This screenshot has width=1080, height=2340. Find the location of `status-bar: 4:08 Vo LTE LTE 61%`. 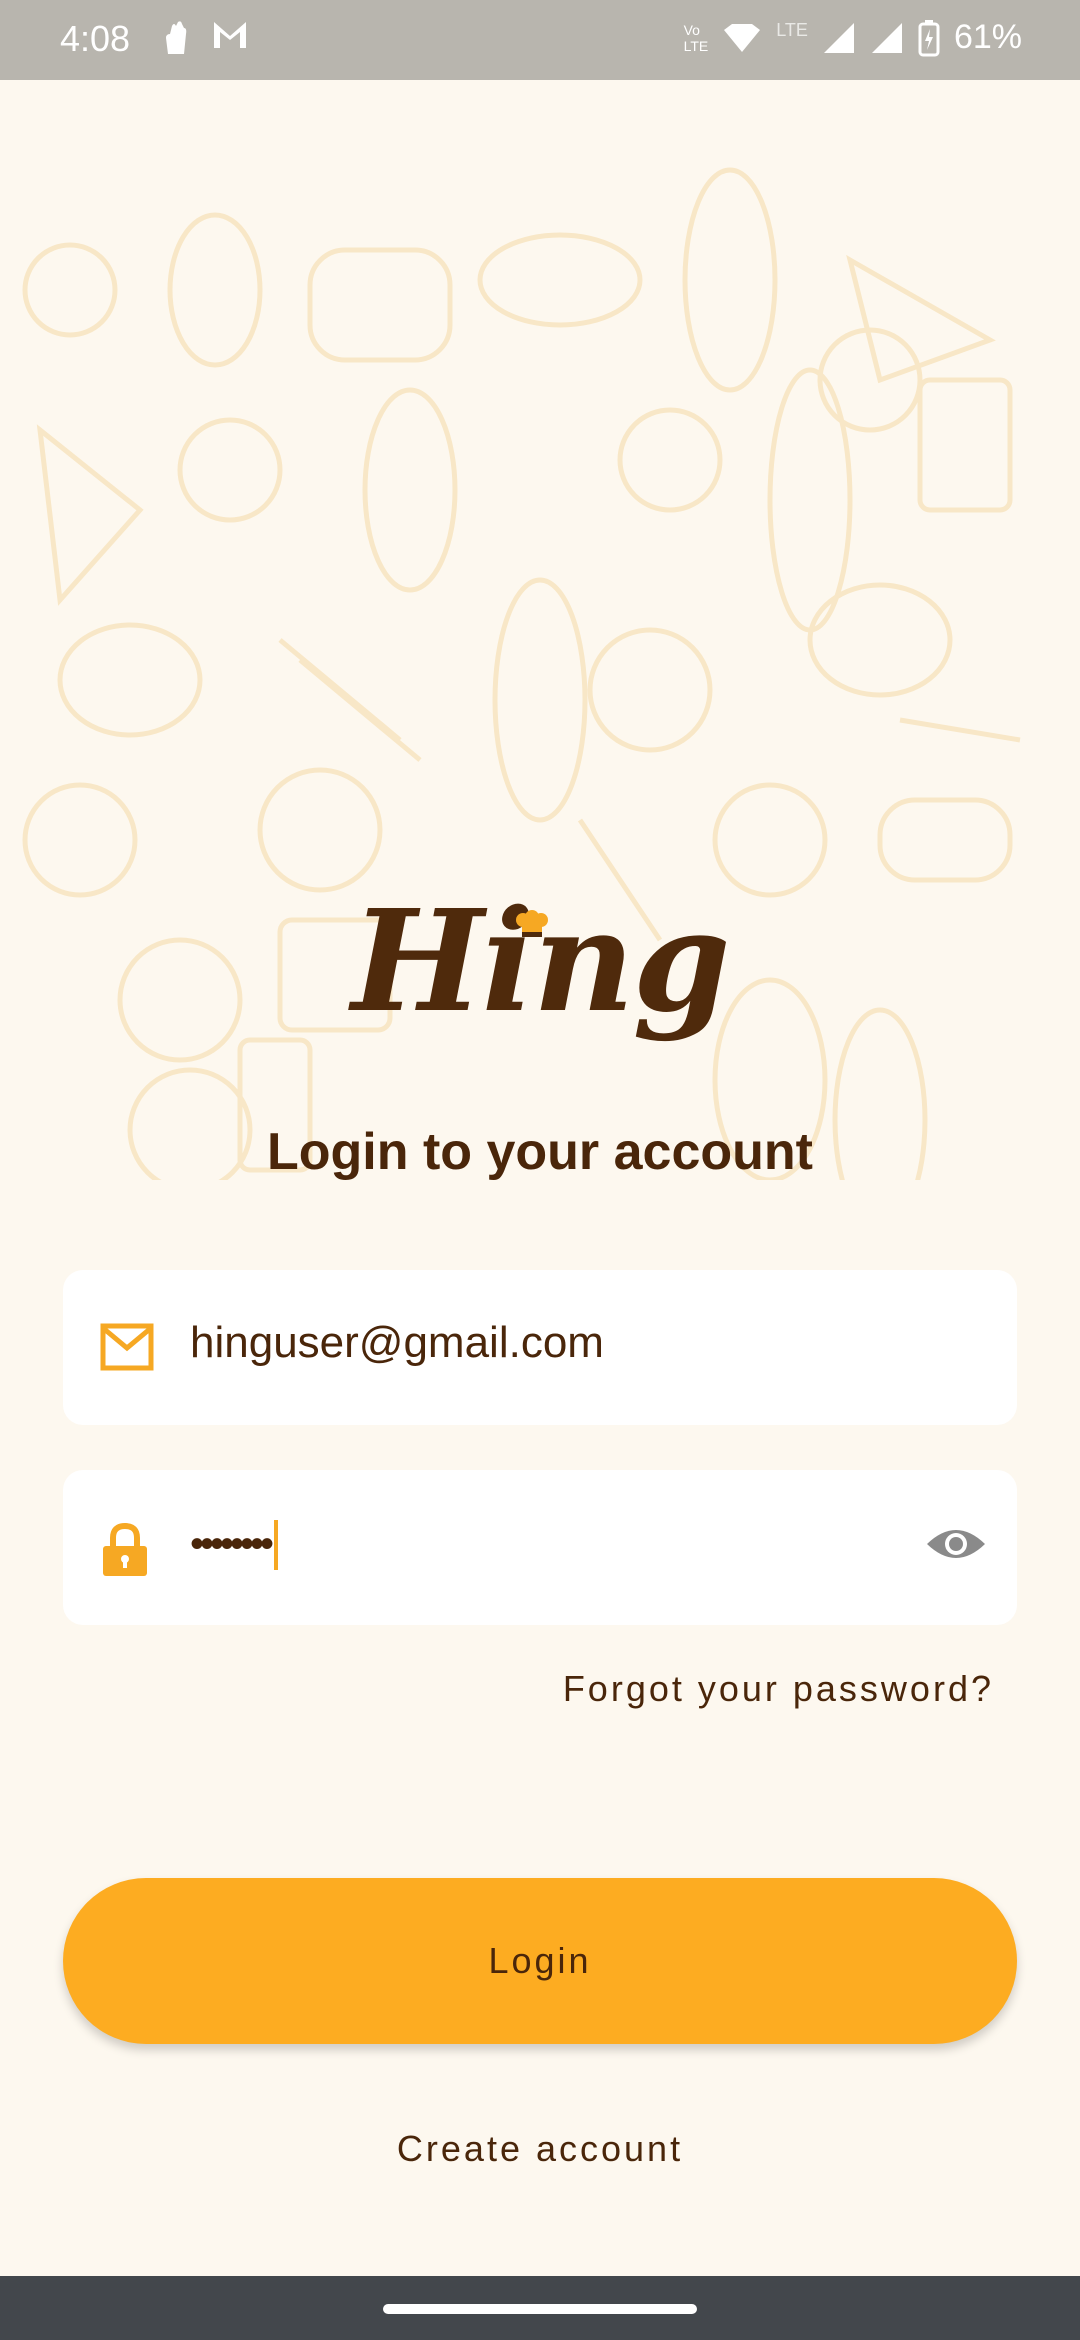

status-bar: 4:08 Vo LTE LTE 61% is located at coordinates (540, 40).